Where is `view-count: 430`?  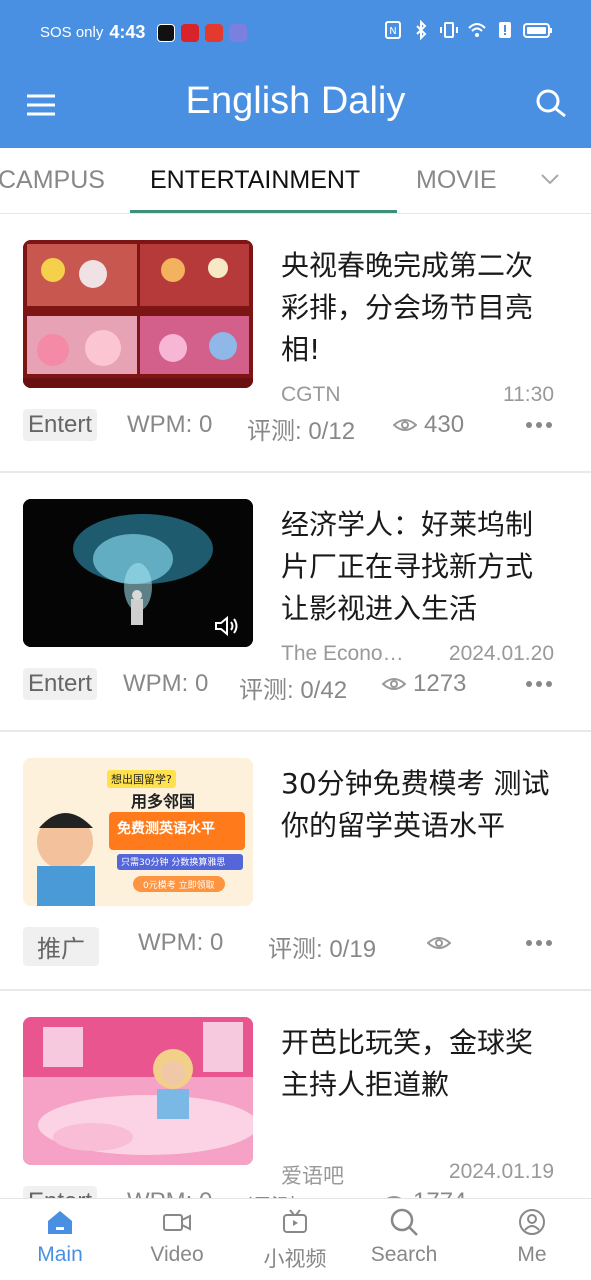
view-count: 430 is located at coordinates (444, 424).